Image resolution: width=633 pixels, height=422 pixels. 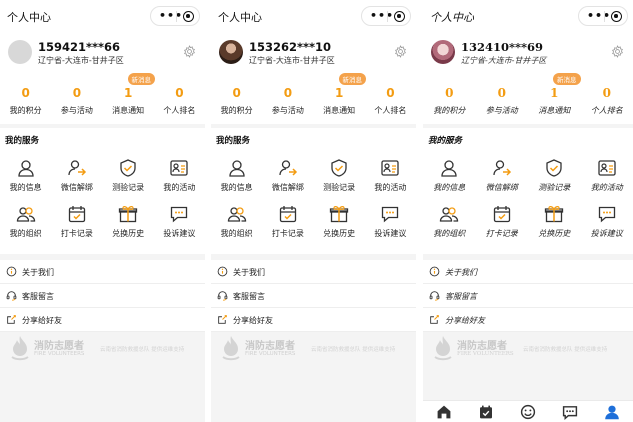 What do you see at coordinates (501, 187) in the screenshot?
I see `service-label: 微信解绑` at bounding box center [501, 187].